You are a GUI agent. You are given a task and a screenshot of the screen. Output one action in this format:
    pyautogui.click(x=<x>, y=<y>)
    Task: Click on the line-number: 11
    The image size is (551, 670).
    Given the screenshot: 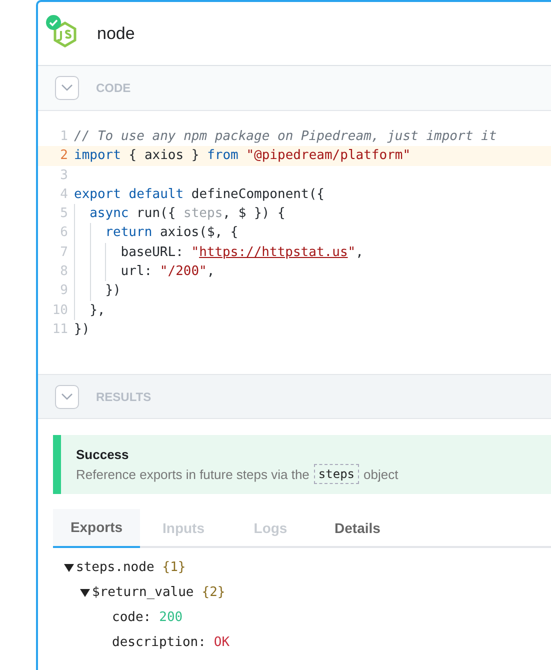 What is the action you would take?
    pyautogui.click(x=60, y=329)
    